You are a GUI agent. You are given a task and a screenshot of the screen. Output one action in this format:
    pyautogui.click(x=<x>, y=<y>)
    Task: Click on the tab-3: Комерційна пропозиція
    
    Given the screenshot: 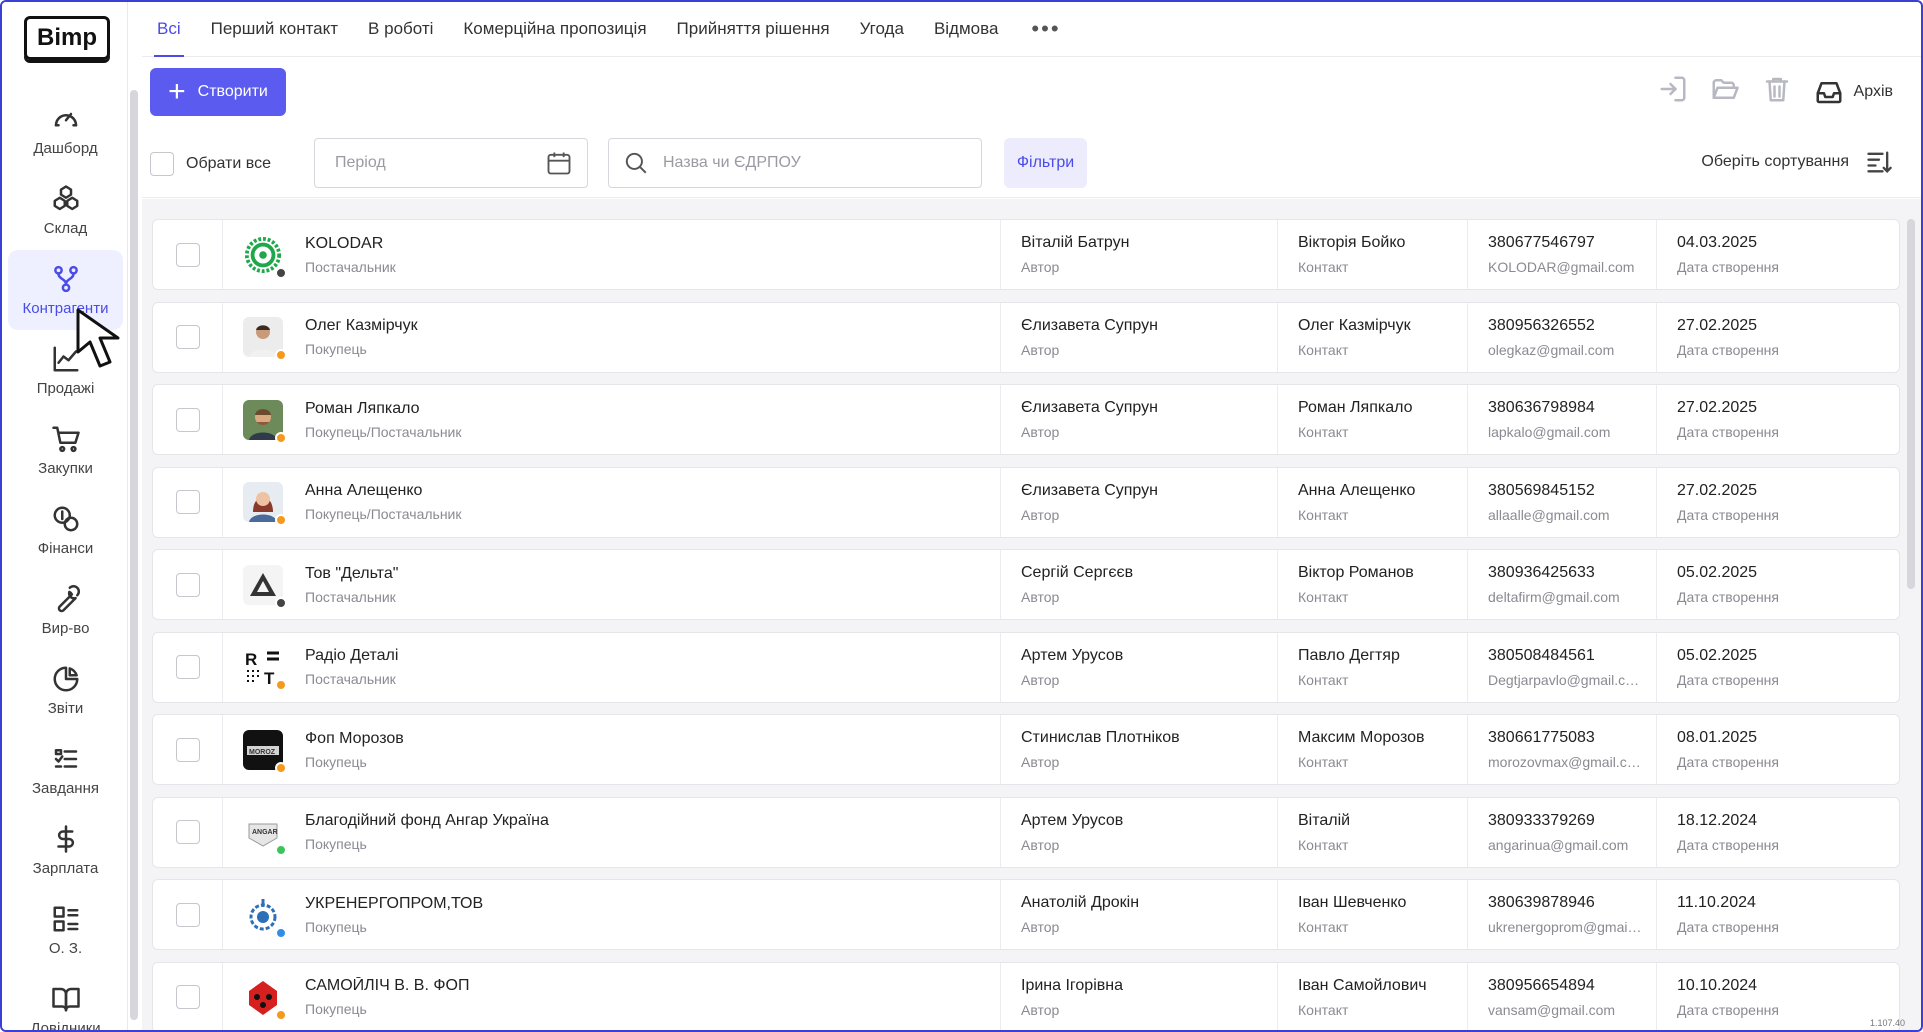 What is the action you would take?
    pyautogui.click(x=554, y=29)
    